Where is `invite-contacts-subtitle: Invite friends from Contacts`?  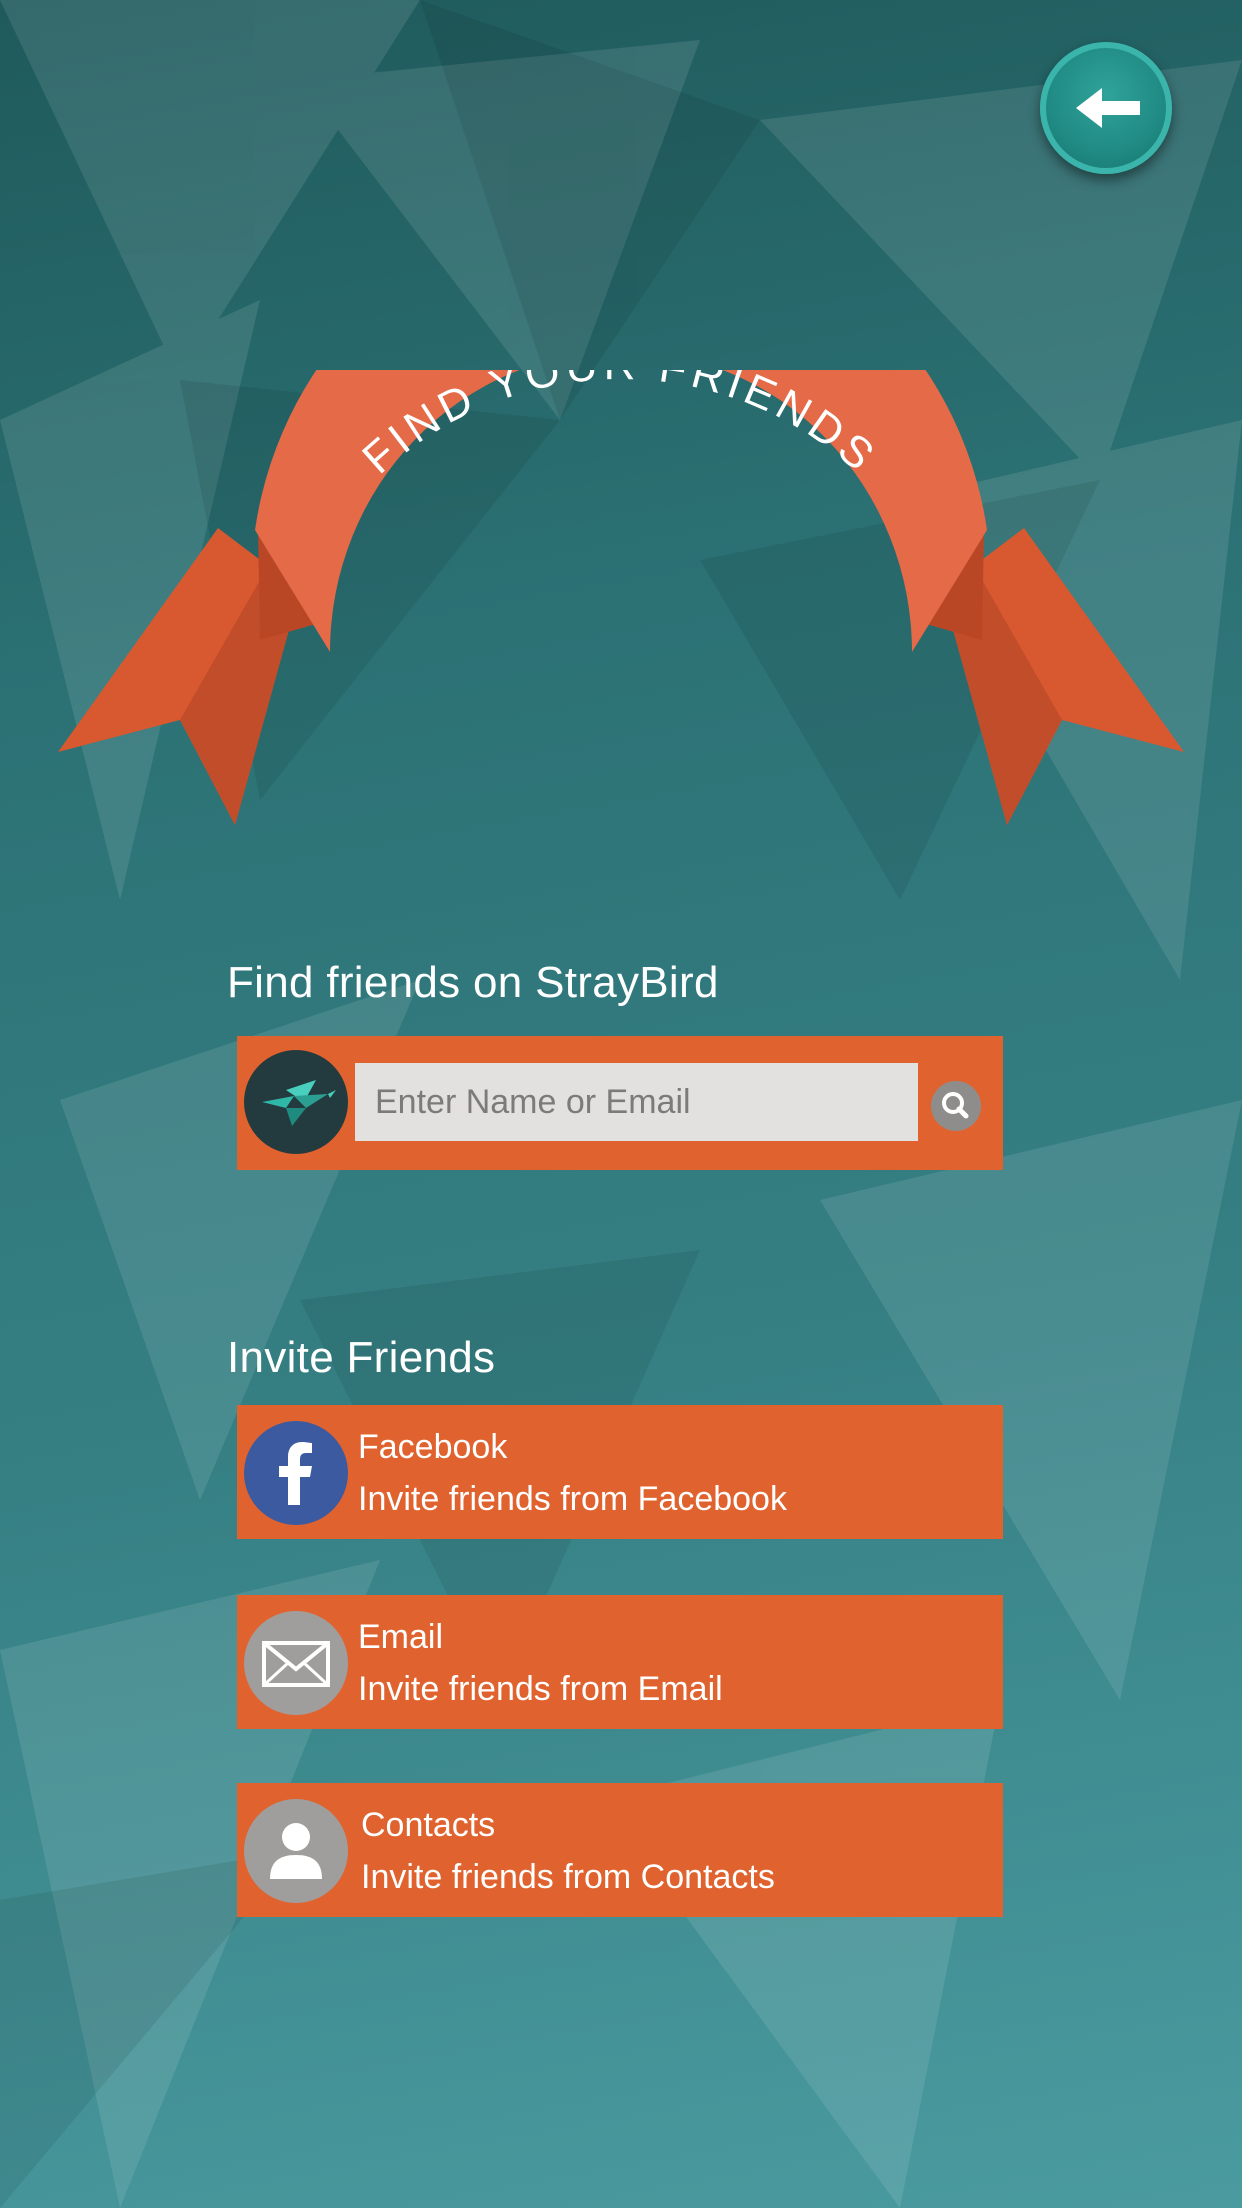
invite-contacts-subtitle: Invite friends from Contacts is located at coordinates (568, 1877).